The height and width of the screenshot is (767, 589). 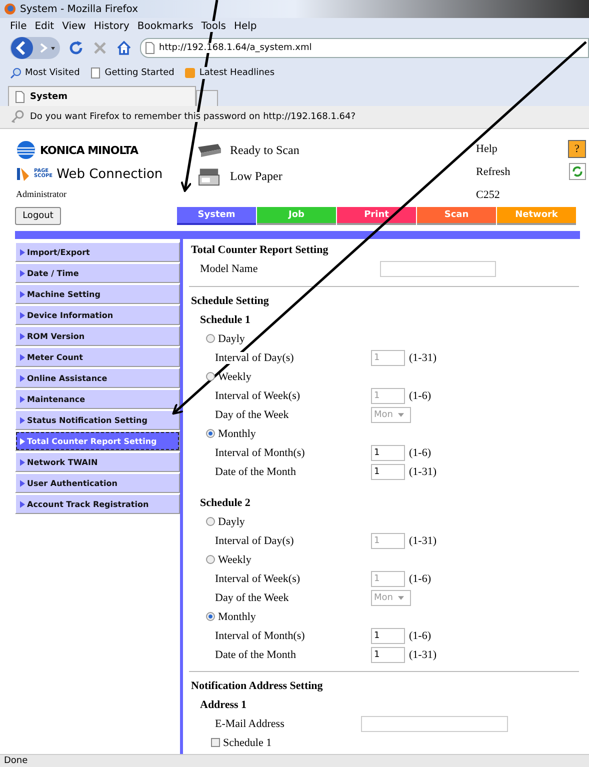 What do you see at coordinates (231, 338) in the screenshot?
I see `radio-label: Dayly` at bounding box center [231, 338].